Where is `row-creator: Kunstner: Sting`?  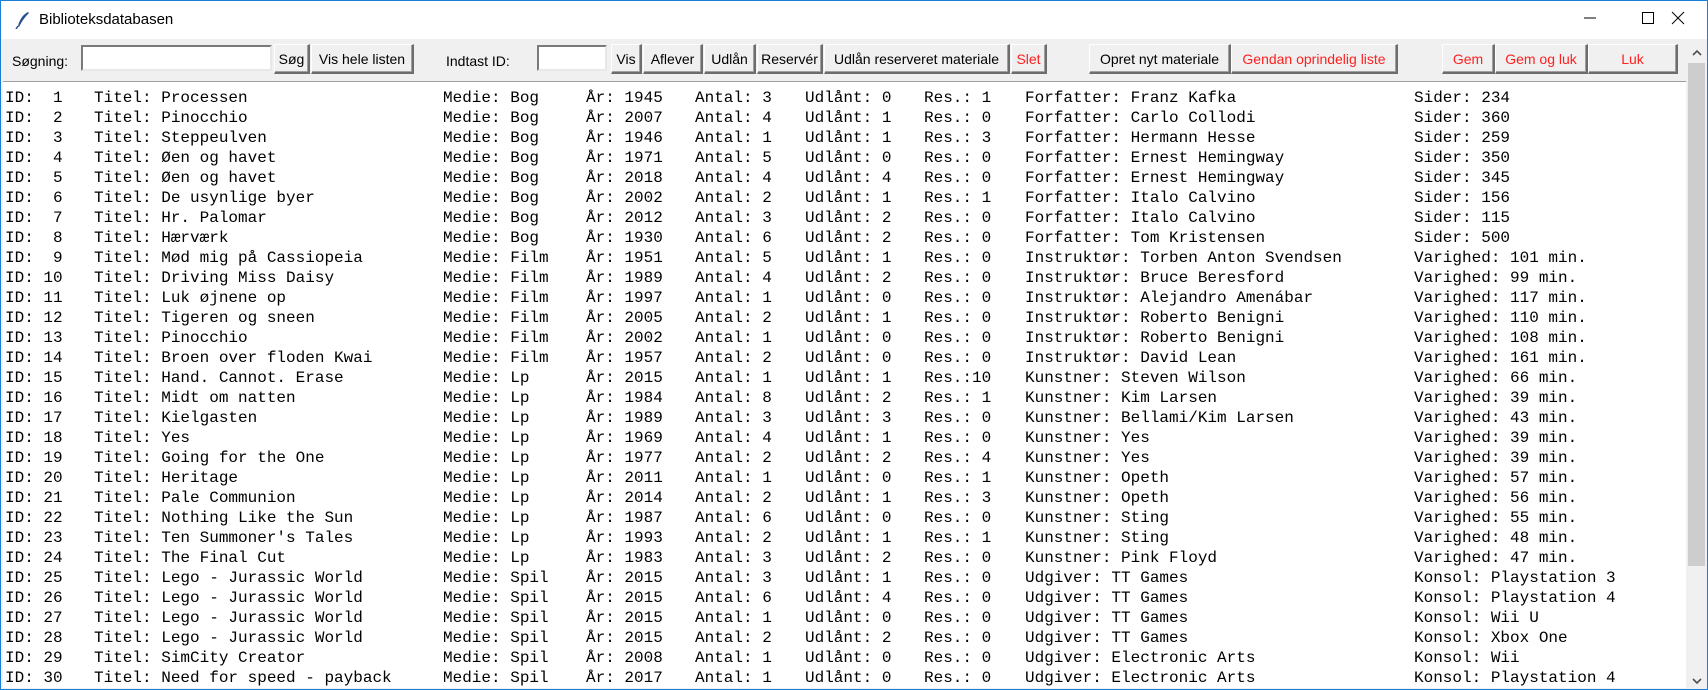 row-creator: Kunstner: Sting is located at coordinates (1097, 518).